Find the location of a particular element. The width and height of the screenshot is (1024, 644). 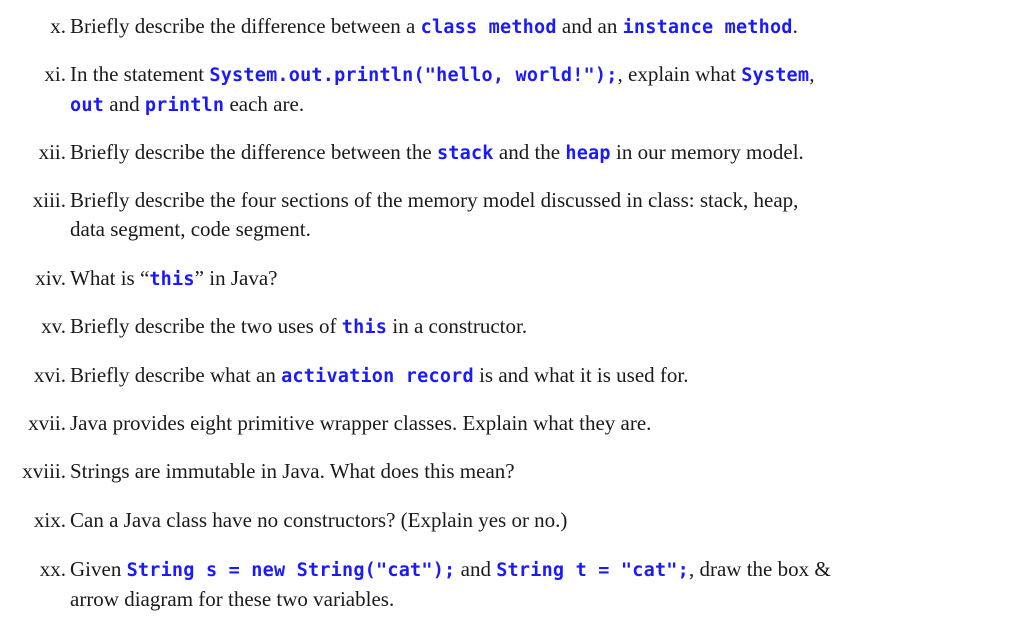

code-term: instance method is located at coordinates (707, 27).